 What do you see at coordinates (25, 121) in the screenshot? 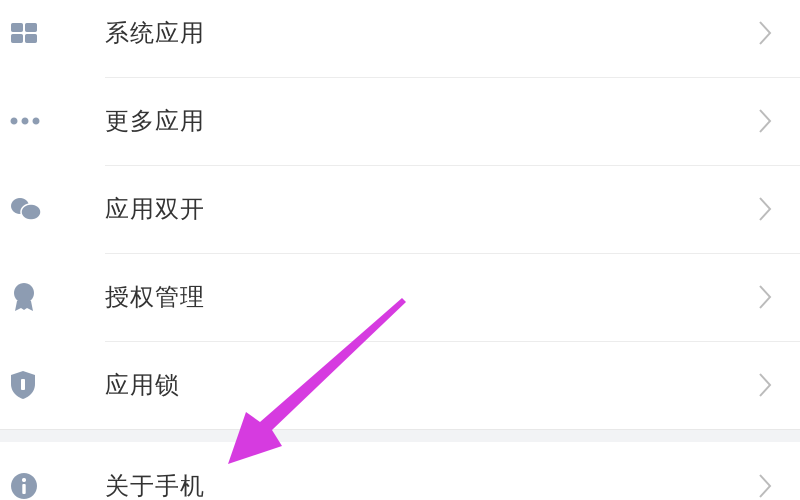
I see `more-icon` at bounding box center [25, 121].